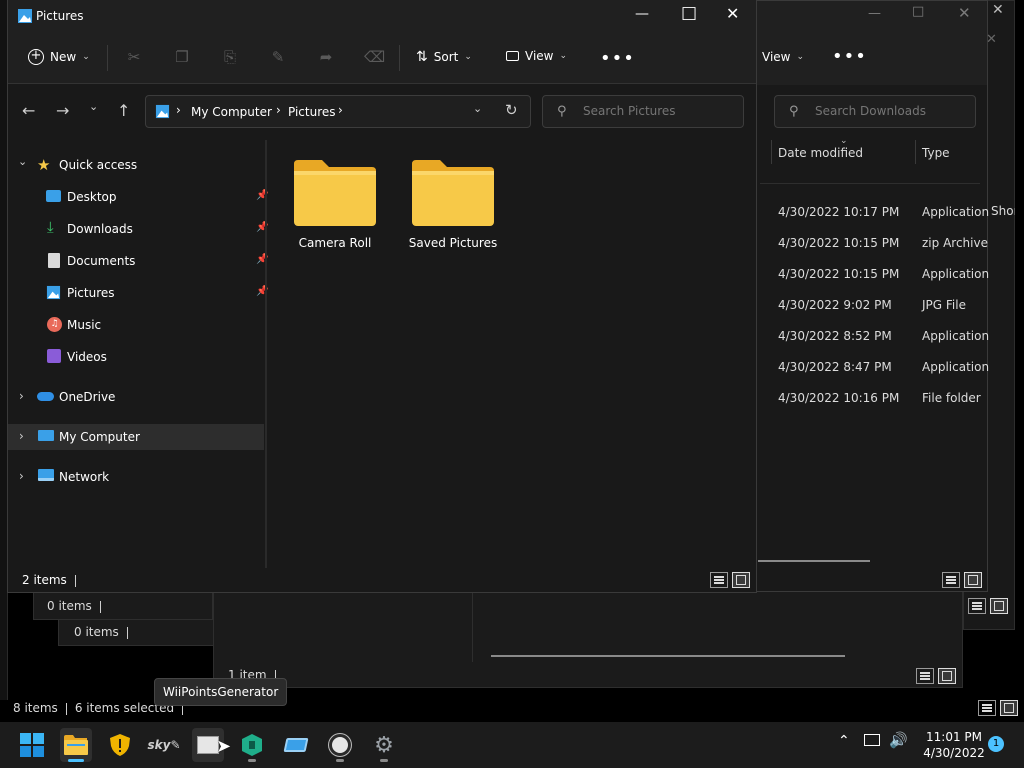 This screenshot has width=1024, height=768. Describe the element at coordinates (820, 153) in the screenshot. I see `column-date-modified: Date modified` at that location.